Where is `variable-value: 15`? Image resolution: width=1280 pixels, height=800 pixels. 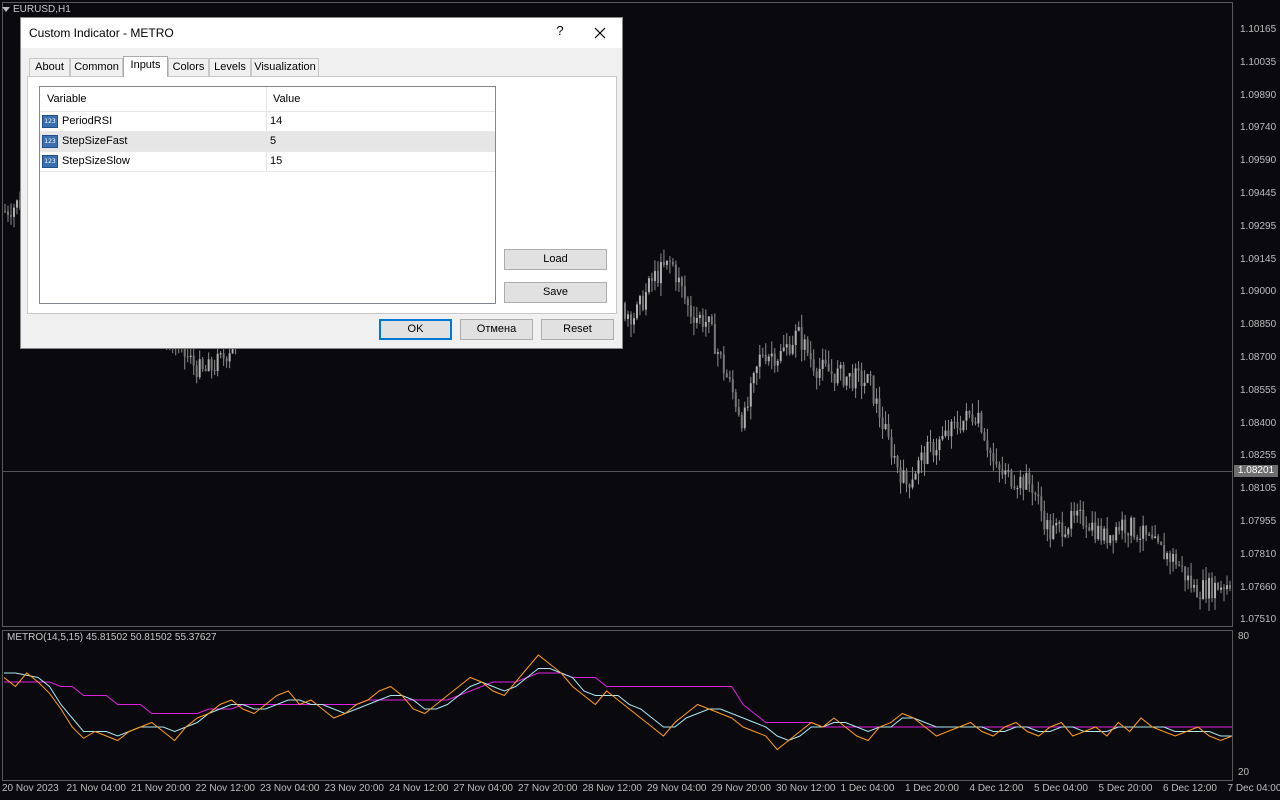
variable-value: 15 is located at coordinates (276, 161).